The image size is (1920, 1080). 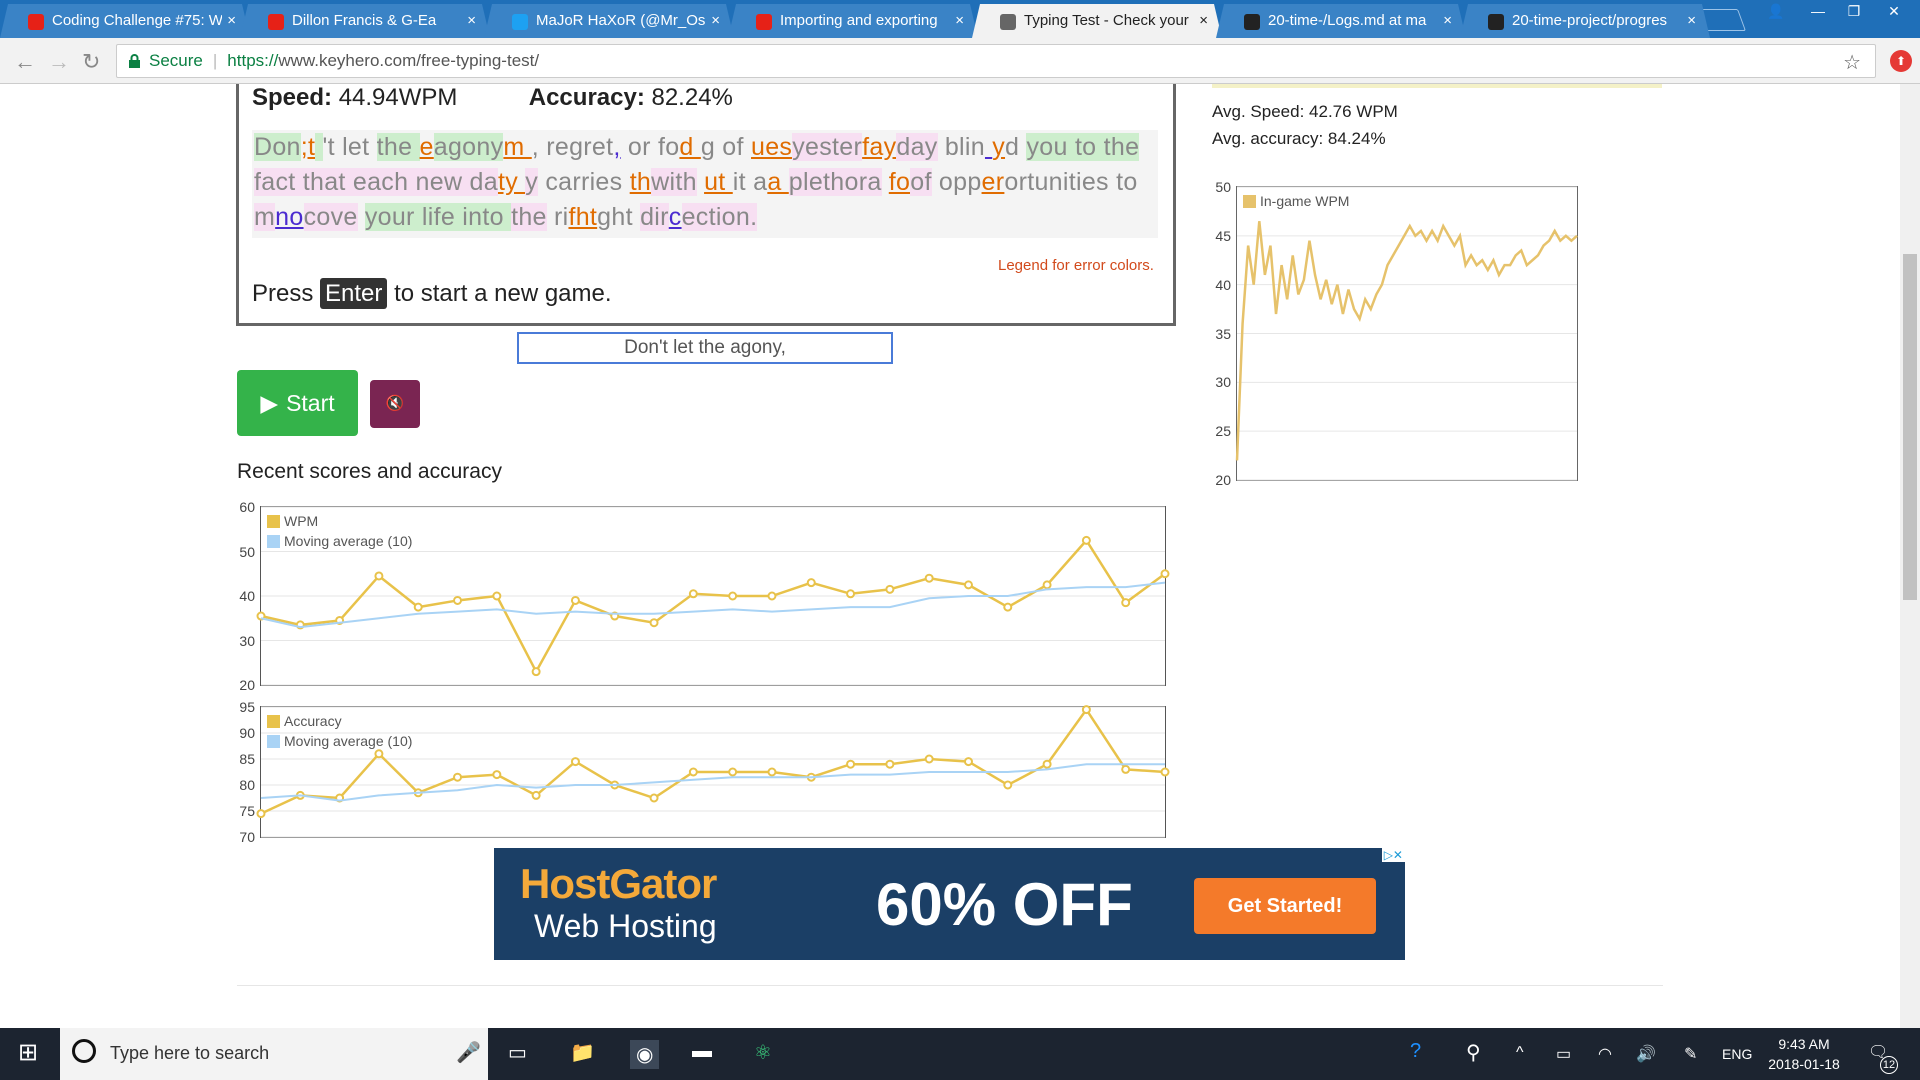 I want to click on tab-0: Coding Challenge #75: W ×, so click(x=125, y=21).